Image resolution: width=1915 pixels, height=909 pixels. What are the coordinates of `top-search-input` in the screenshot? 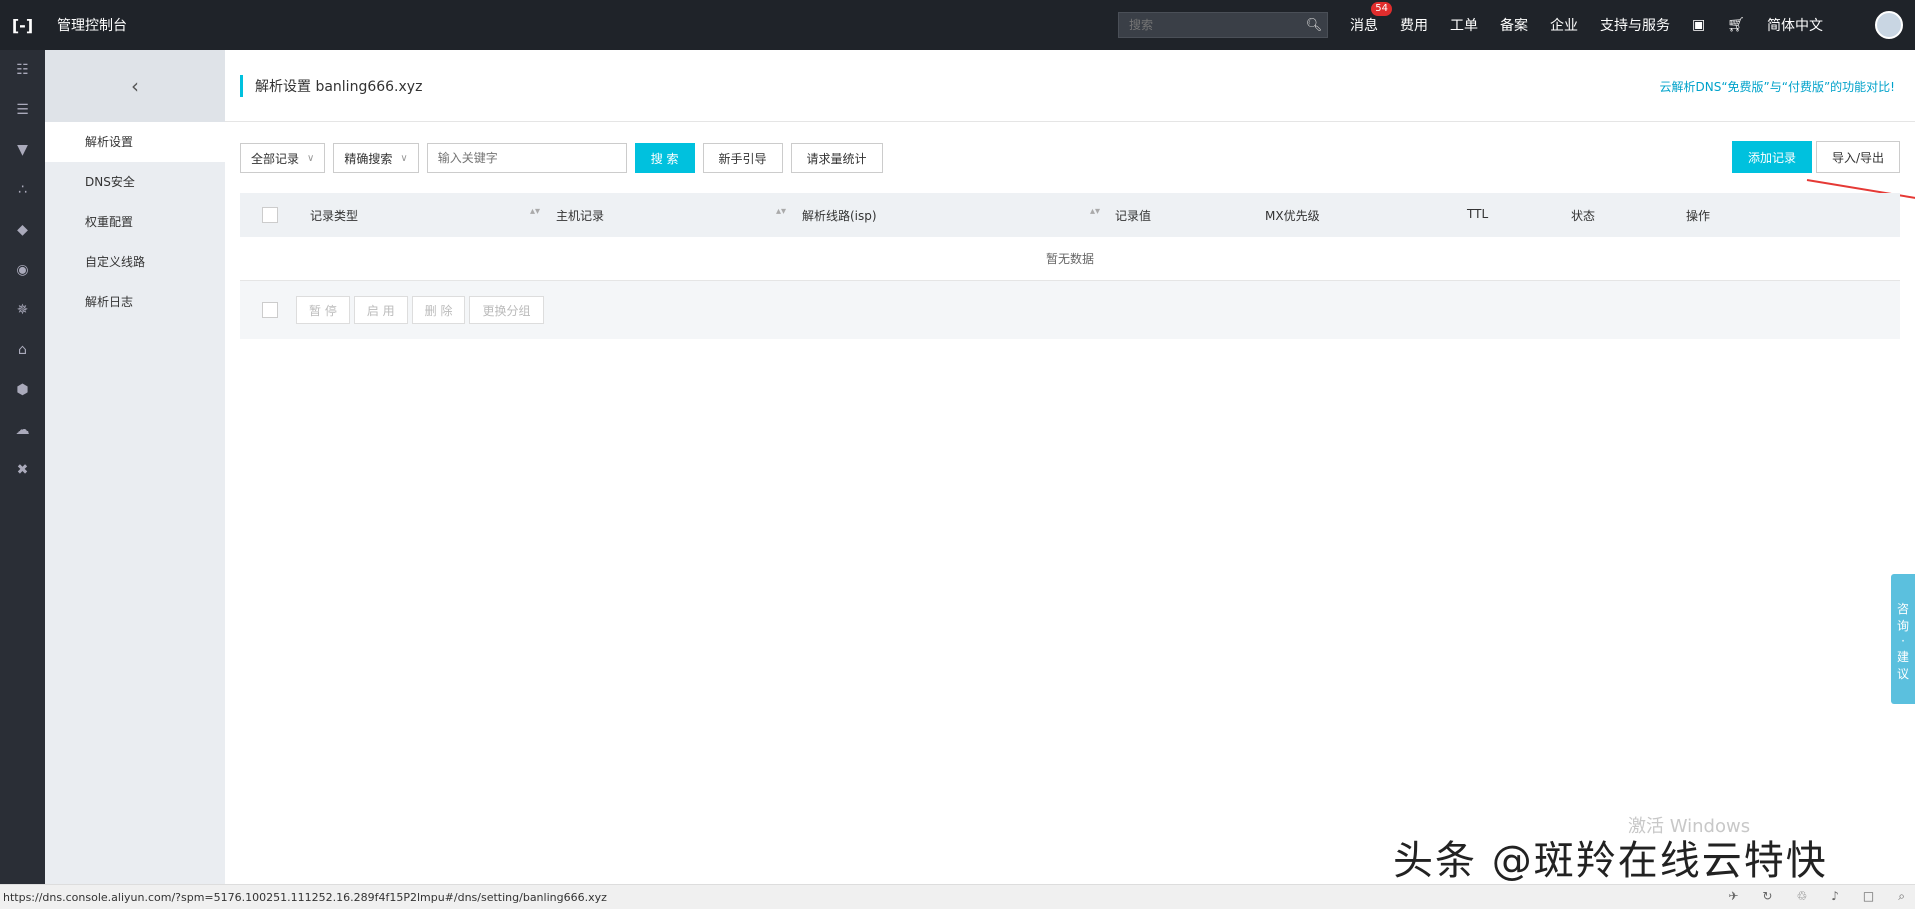 It's located at (1210, 25).